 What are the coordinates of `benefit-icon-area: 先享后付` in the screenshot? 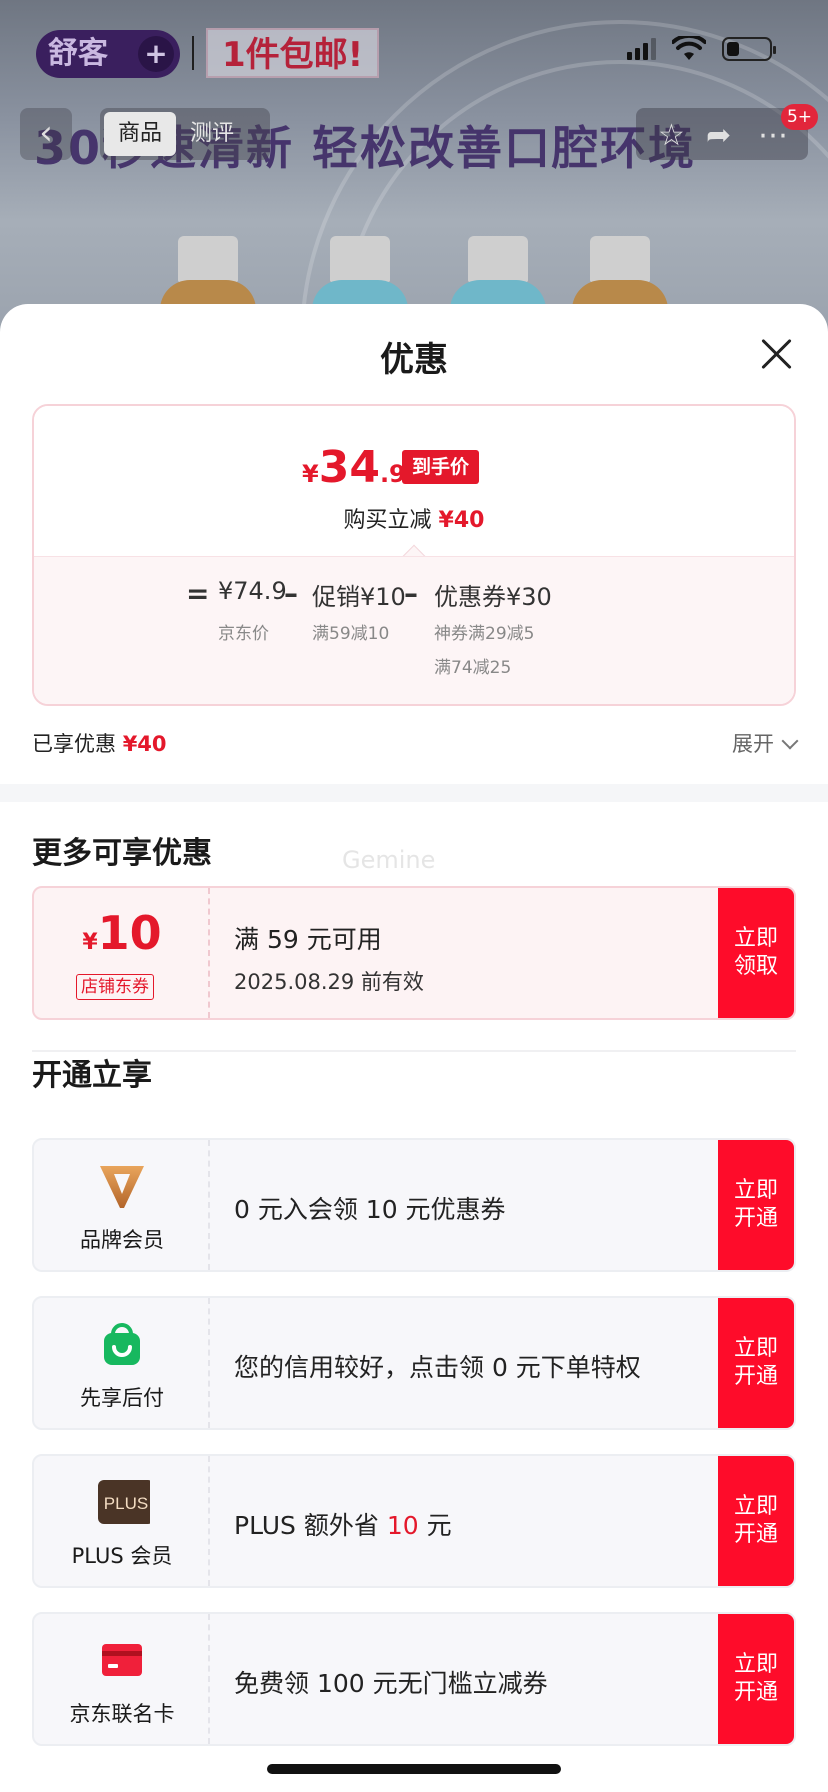 It's located at (122, 1363).